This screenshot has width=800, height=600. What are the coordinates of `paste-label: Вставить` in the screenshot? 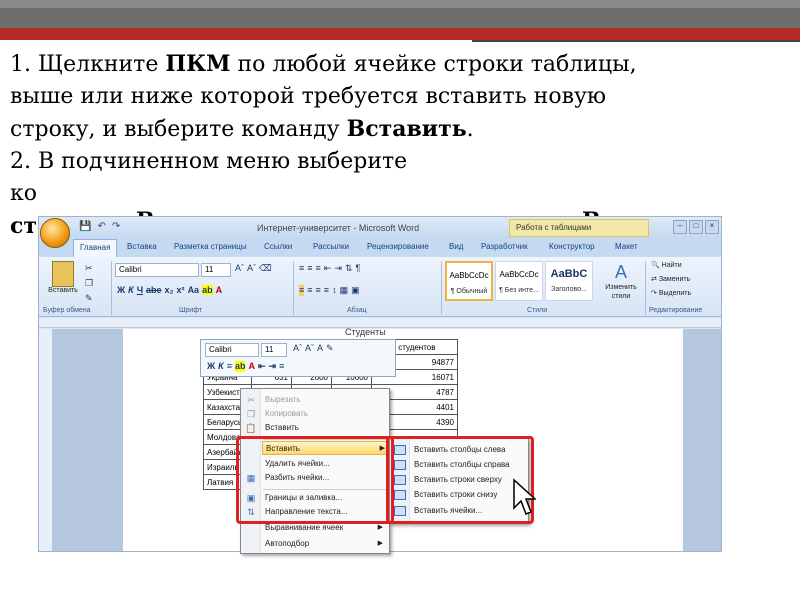 It's located at (63, 290).